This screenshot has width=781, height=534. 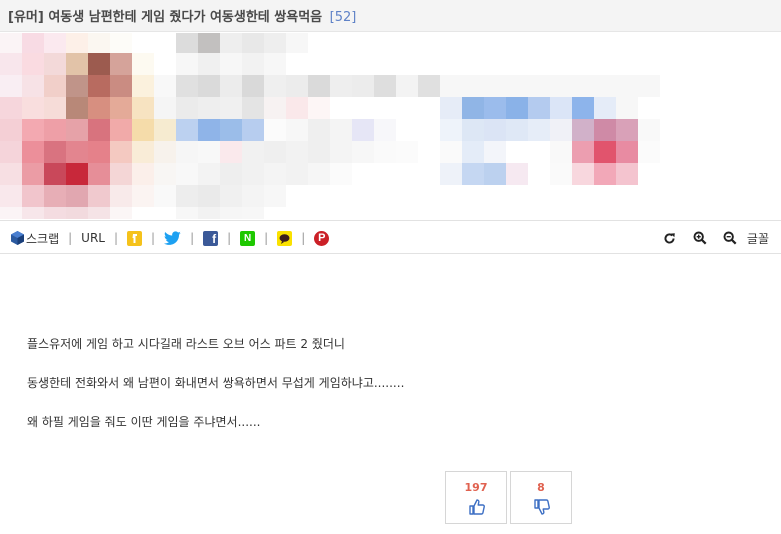 I want to click on zoom-in-icon, so click(x=700, y=238).